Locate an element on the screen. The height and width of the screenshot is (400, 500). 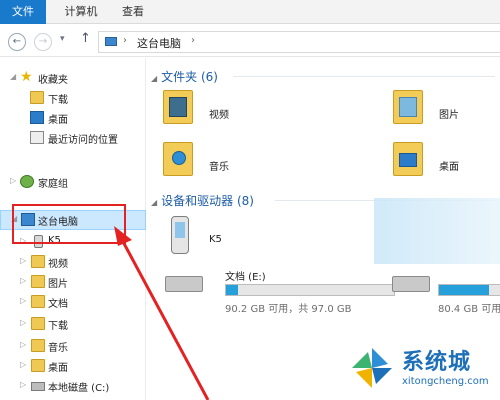
watermark: 系统城 xitongcheng.com is located at coordinates (424, 370).